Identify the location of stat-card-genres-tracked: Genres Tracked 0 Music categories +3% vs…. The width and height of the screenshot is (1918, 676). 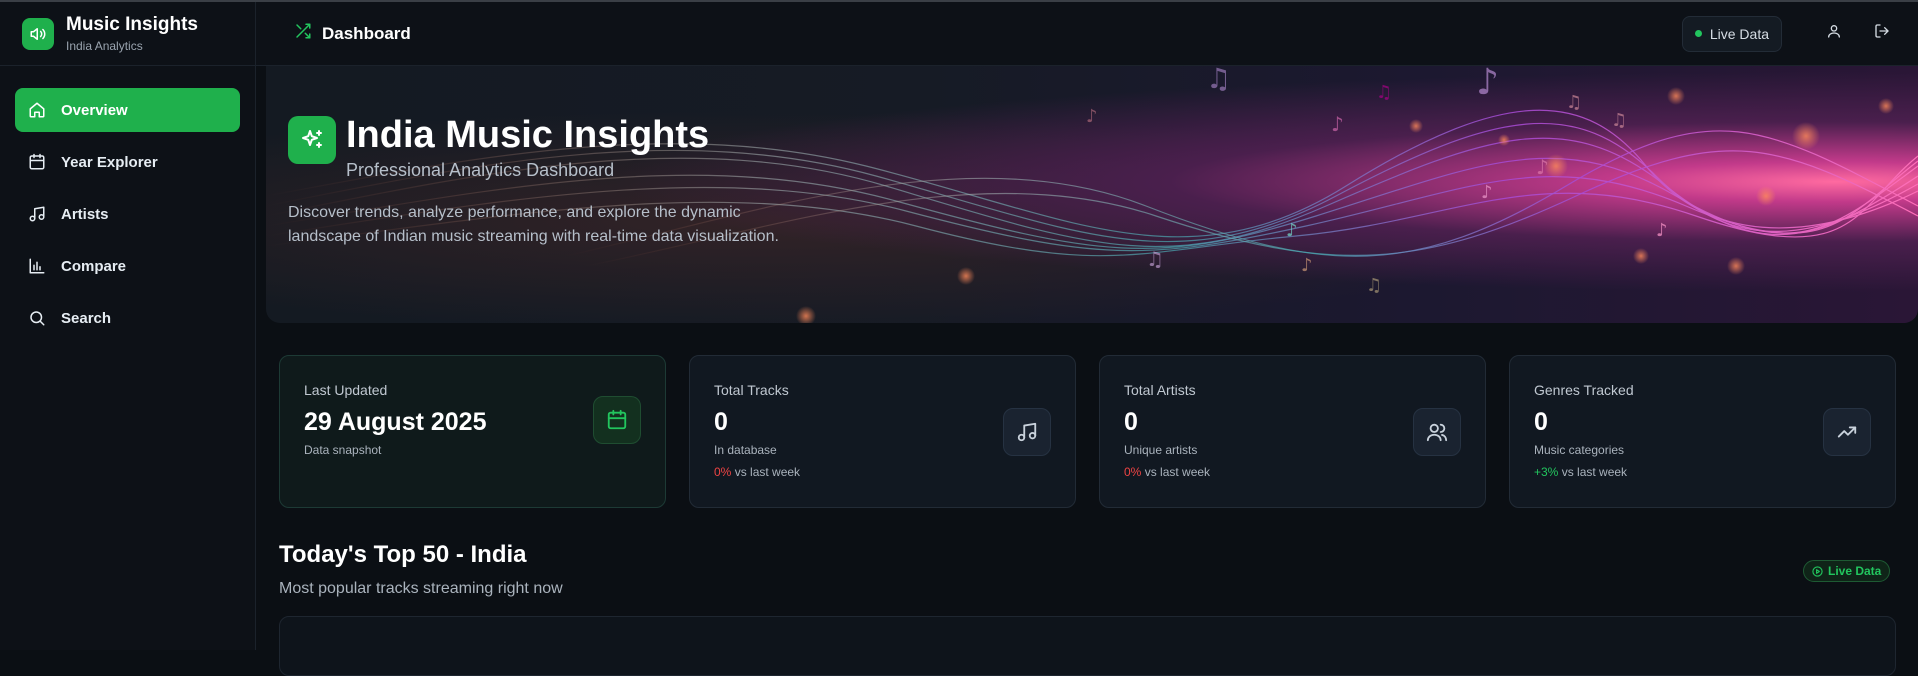
(1702, 431).